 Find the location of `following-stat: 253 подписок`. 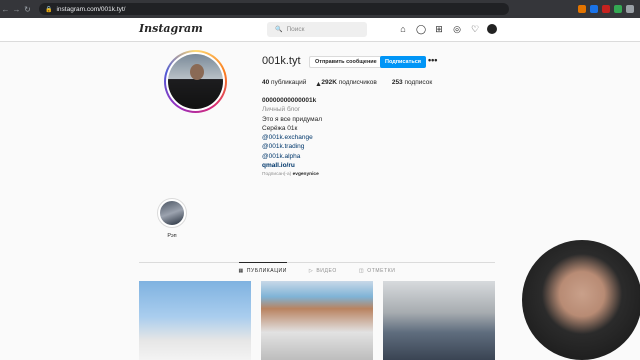

following-stat: 253 подписок is located at coordinates (412, 82).